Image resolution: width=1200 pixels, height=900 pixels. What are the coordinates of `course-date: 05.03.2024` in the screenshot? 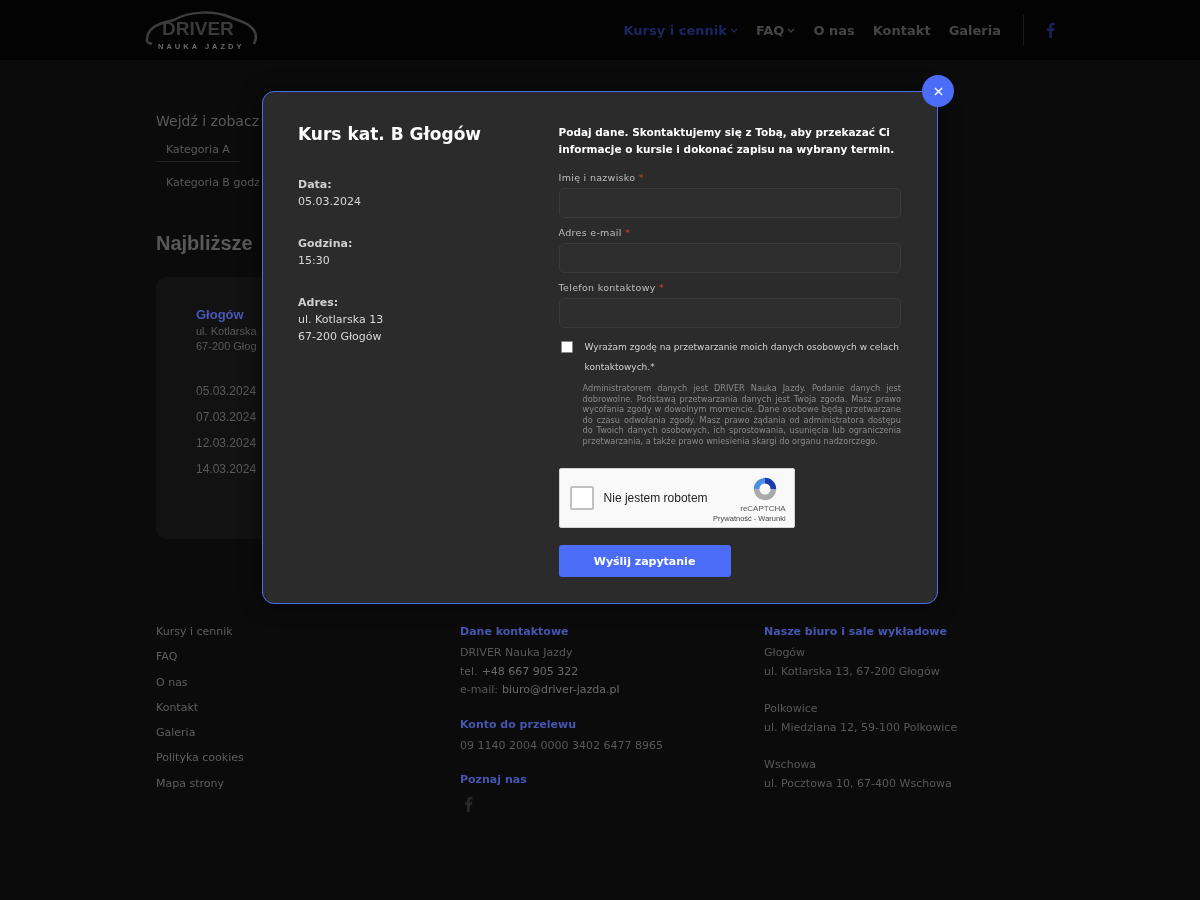 It's located at (227, 391).